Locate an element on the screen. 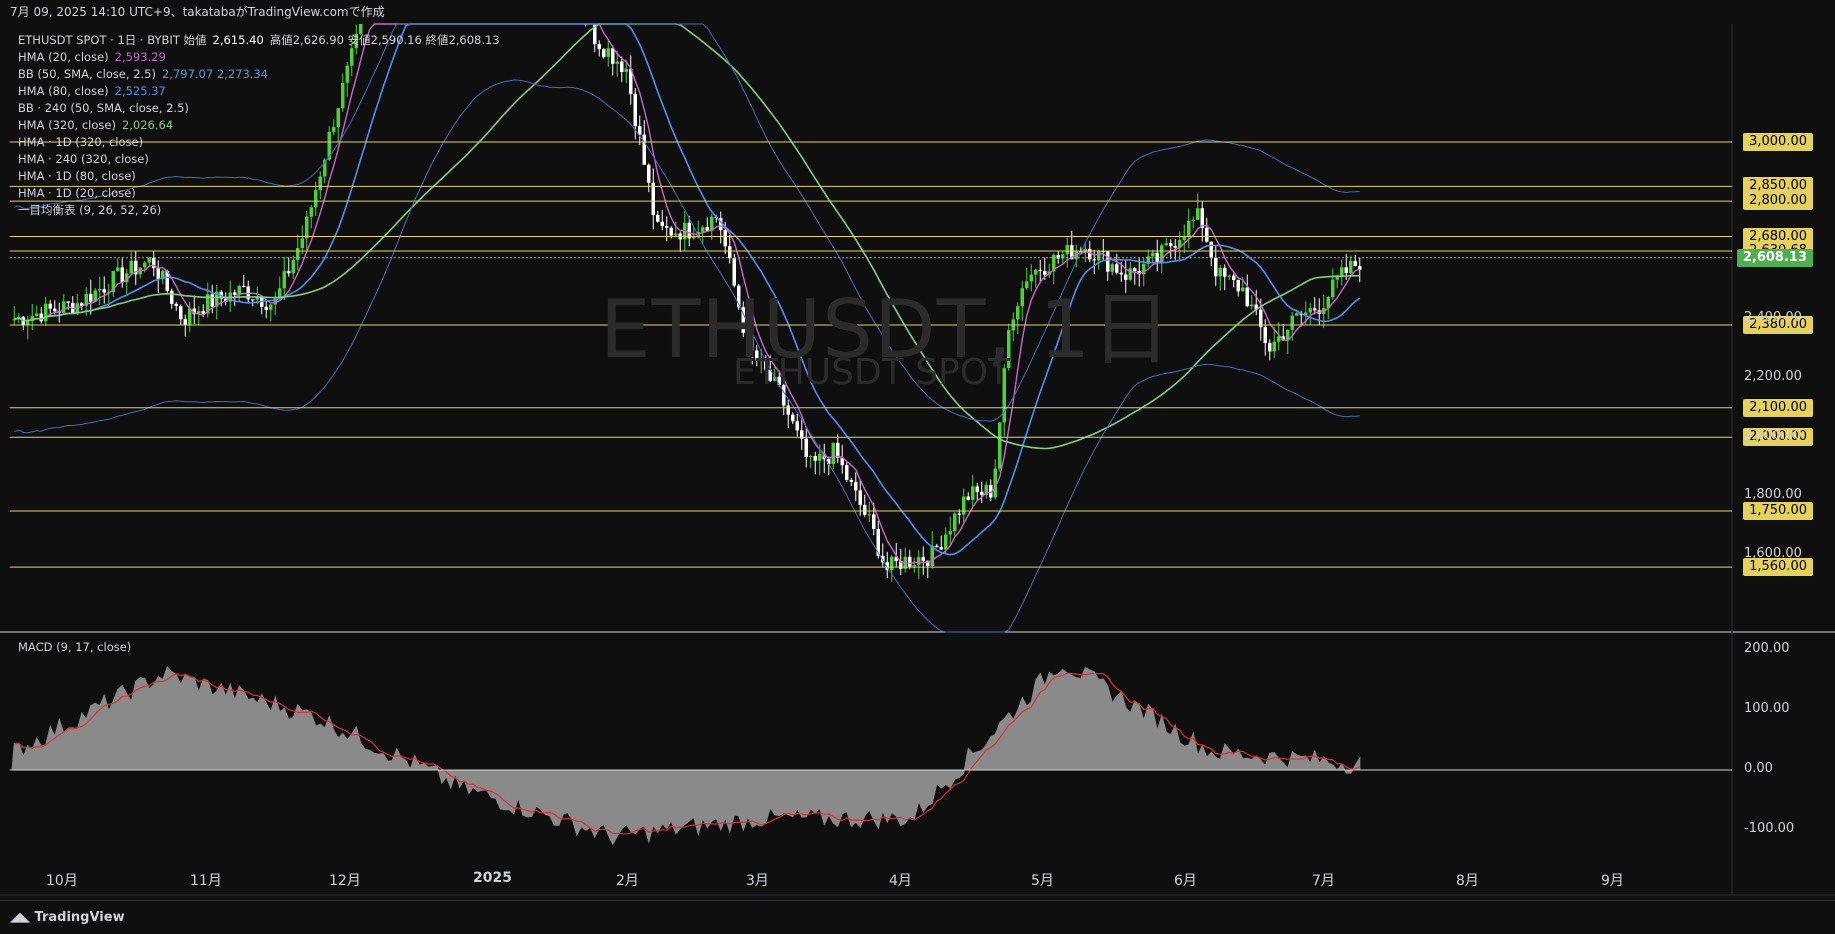 The image size is (1835, 934). macd-y-tick-label: 100.00 is located at coordinates (1767, 708).